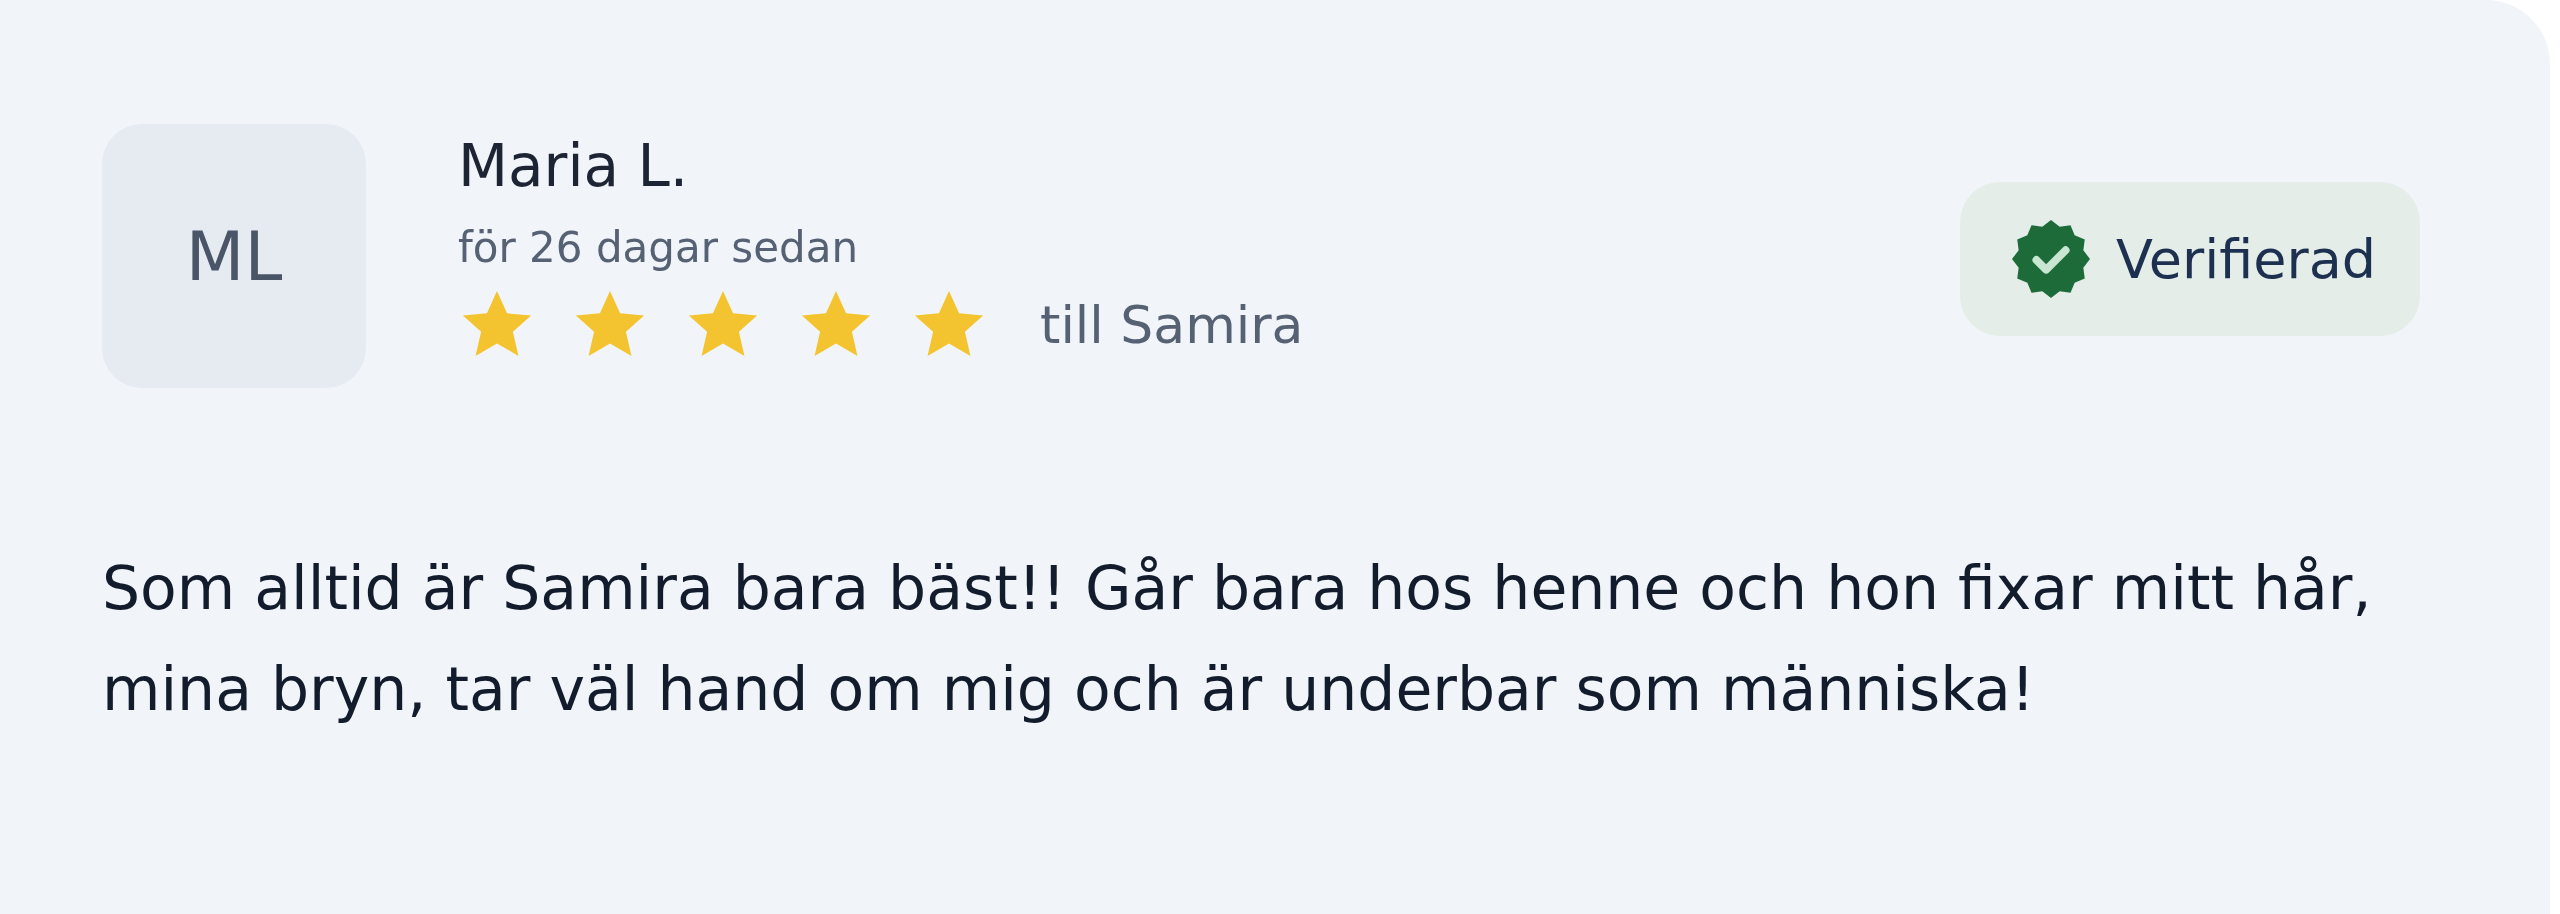  What do you see at coordinates (1172, 325) in the screenshot?
I see `recipient-label: till Samira` at bounding box center [1172, 325].